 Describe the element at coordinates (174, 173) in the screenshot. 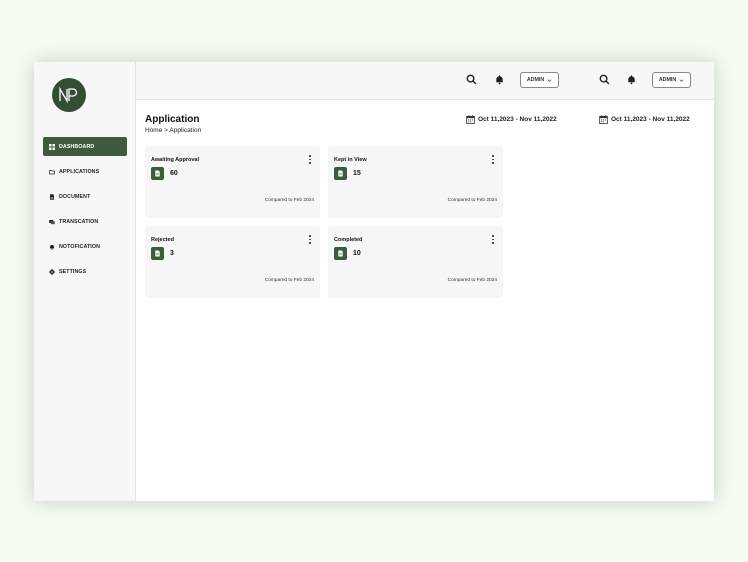

I see `card-value: 60` at that location.